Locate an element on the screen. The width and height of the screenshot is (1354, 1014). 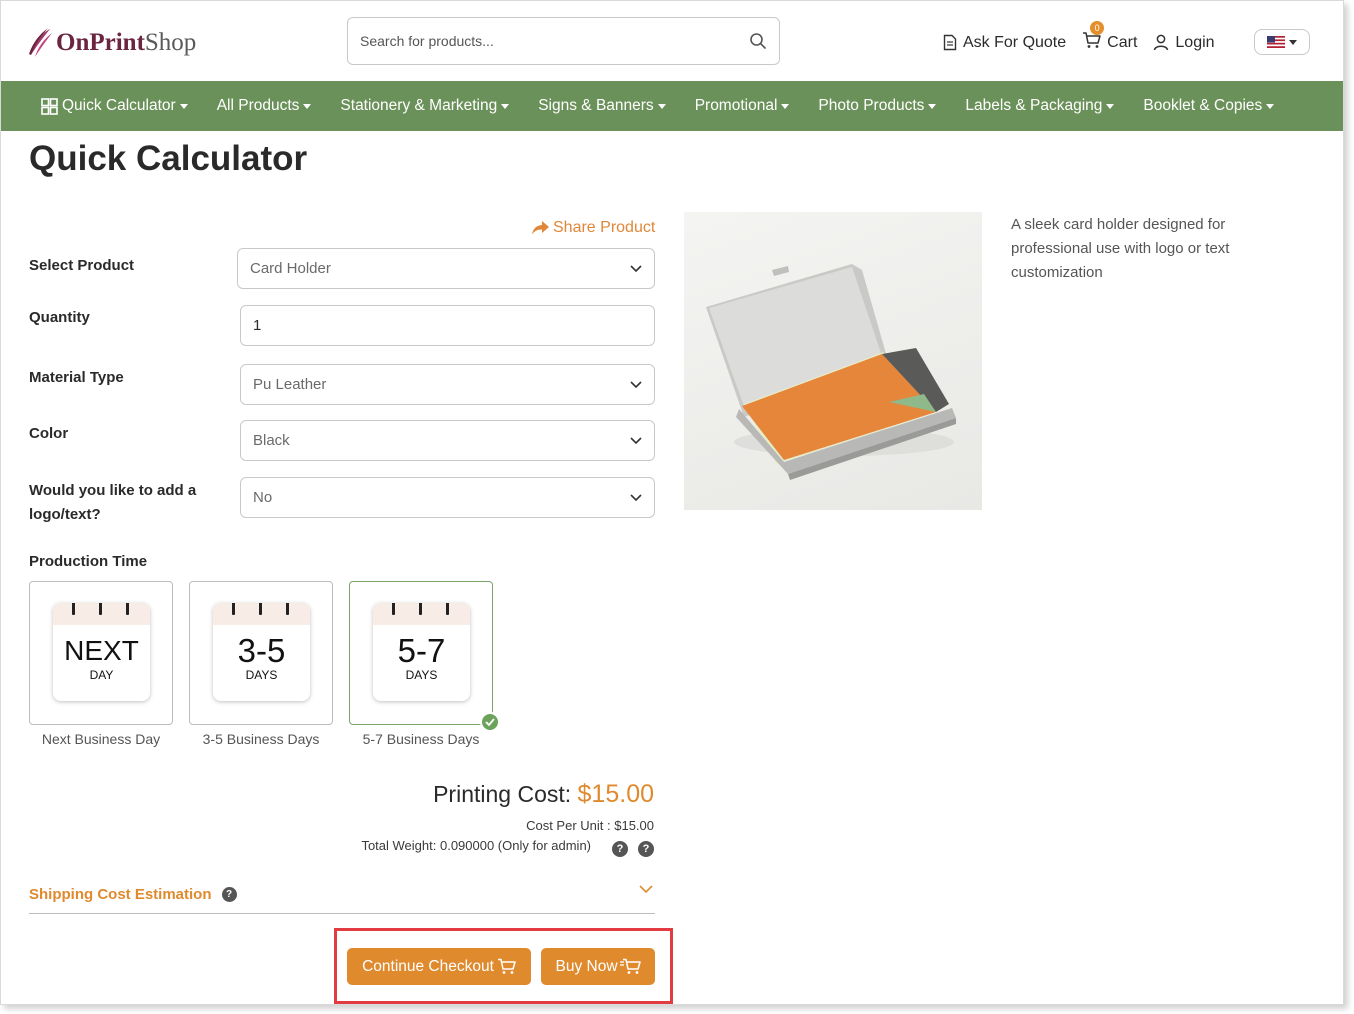
nav-label: Quick Calculator is located at coordinates (119, 105).